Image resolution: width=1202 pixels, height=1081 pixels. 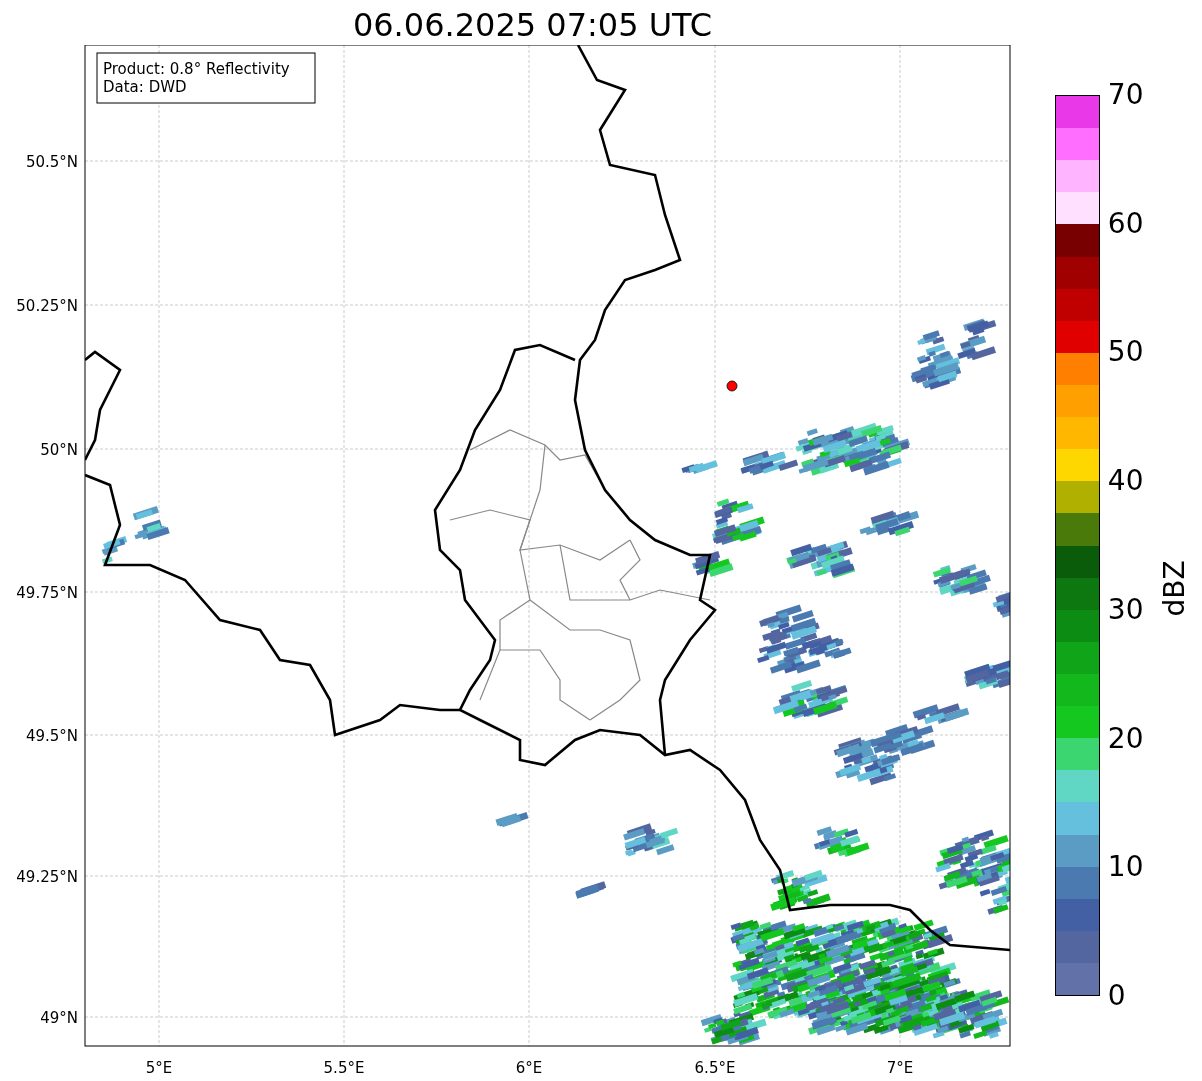 What do you see at coordinates (532, 25) in the screenshot?
I see `chart-title: 06.06.2025 07:05 UTC` at bounding box center [532, 25].